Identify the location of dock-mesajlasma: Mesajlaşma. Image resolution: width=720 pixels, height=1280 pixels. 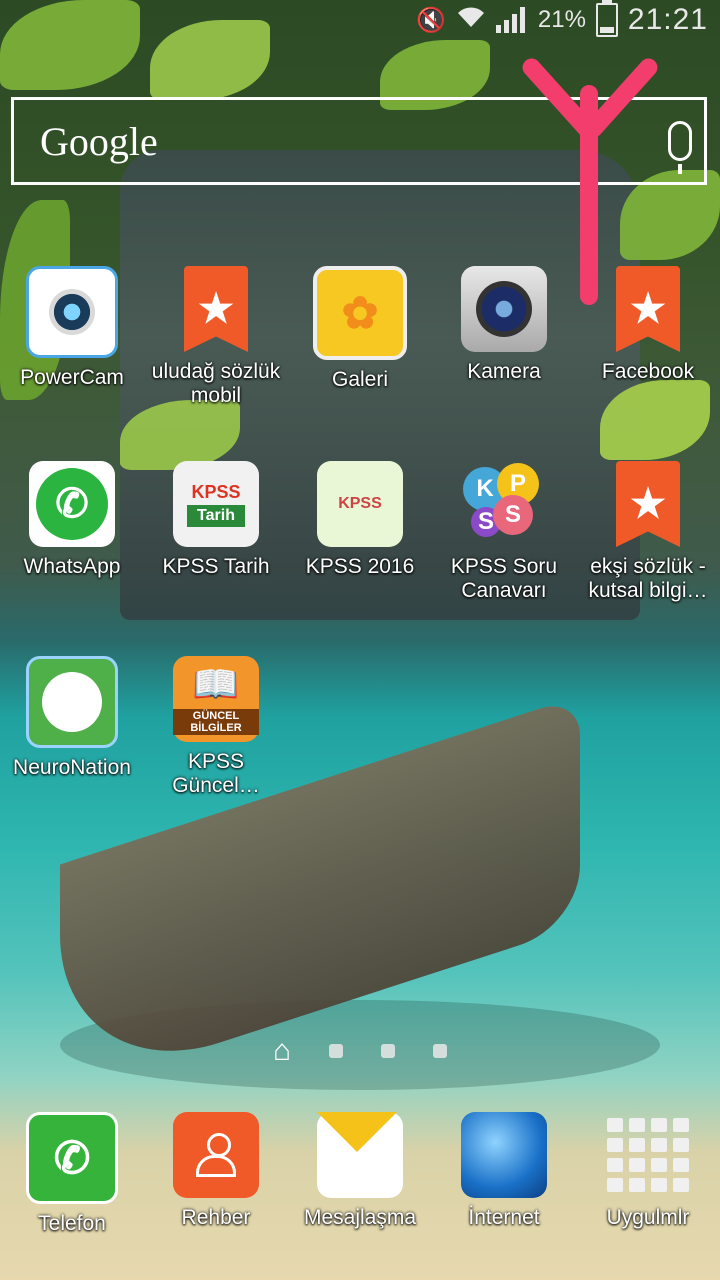
(360, 1171).